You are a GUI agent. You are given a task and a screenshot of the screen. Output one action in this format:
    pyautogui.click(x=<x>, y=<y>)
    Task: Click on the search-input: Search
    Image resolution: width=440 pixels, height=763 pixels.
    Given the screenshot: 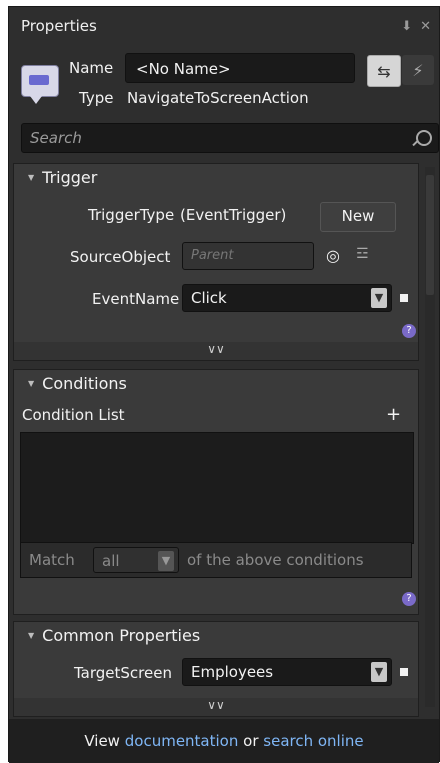 What is the action you would take?
    pyautogui.click(x=230, y=138)
    